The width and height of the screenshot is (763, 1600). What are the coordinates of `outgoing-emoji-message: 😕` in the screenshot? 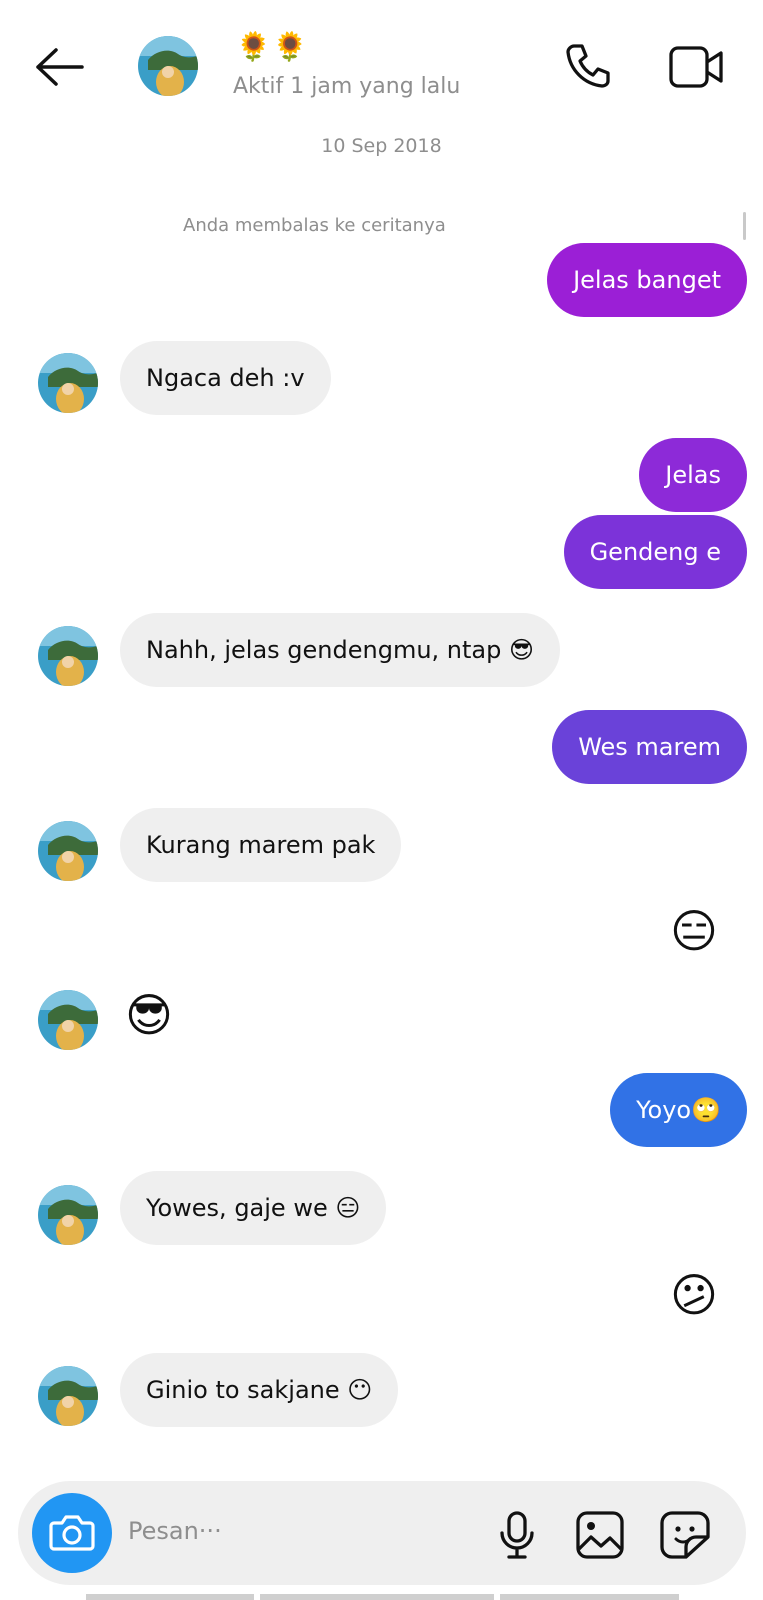 It's located at (694, 1295).